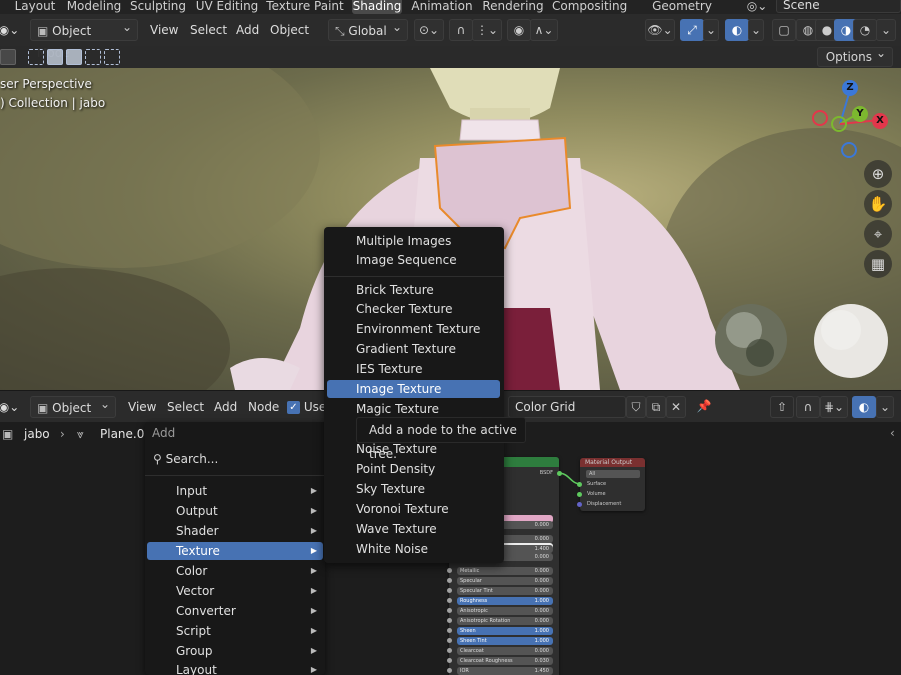  I want to click on gizmo-neg-z-axis, so click(849, 150).